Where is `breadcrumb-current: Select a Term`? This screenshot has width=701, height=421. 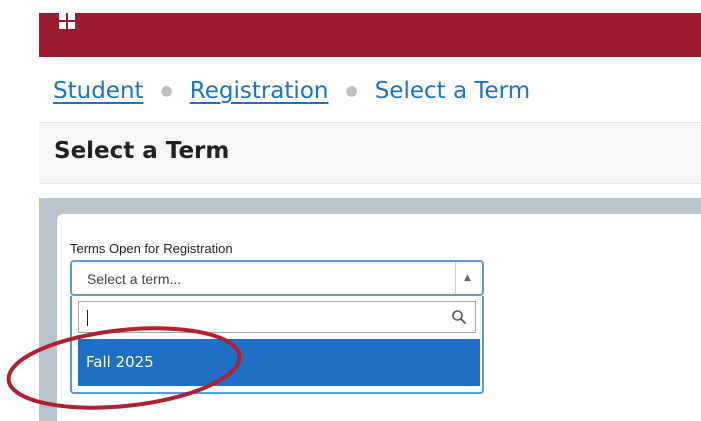
breadcrumb-current: Select a Term is located at coordinates (452, 91).